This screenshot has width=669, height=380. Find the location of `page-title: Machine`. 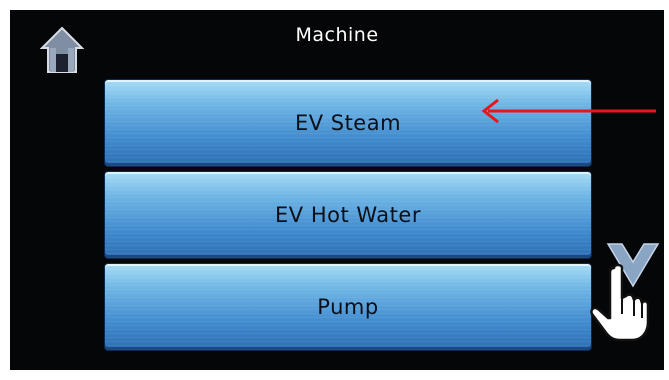

page-title: Machine is located at coordinates (337, 35).